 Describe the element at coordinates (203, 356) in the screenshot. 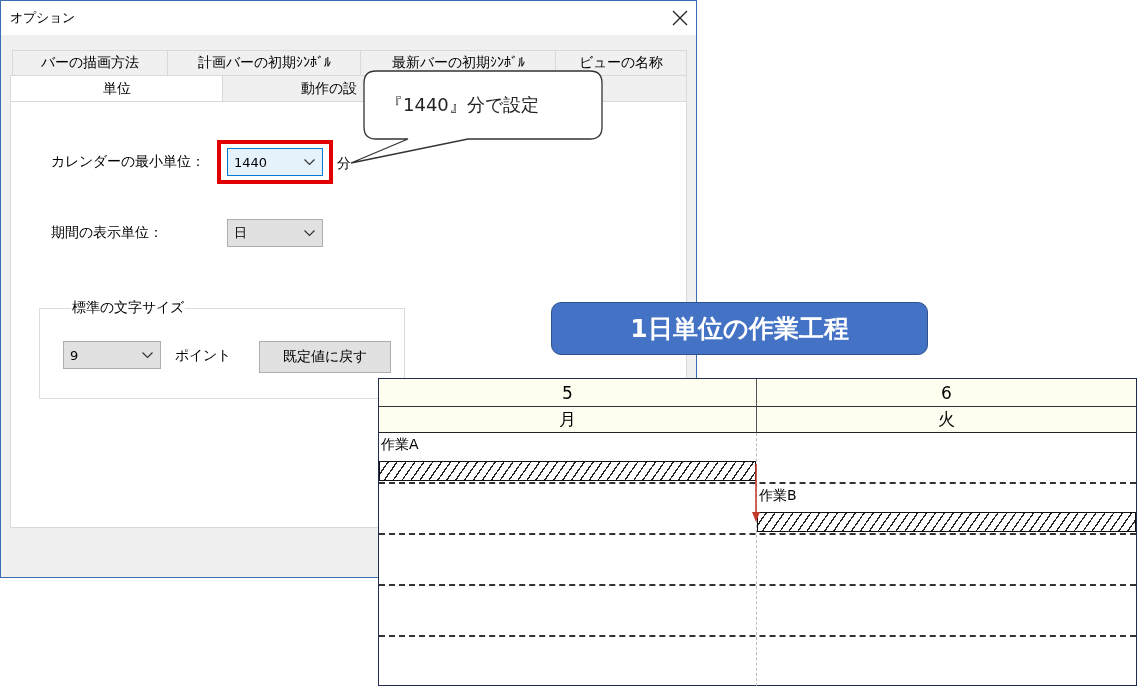

I see `unit-label: ポイント` at that location.